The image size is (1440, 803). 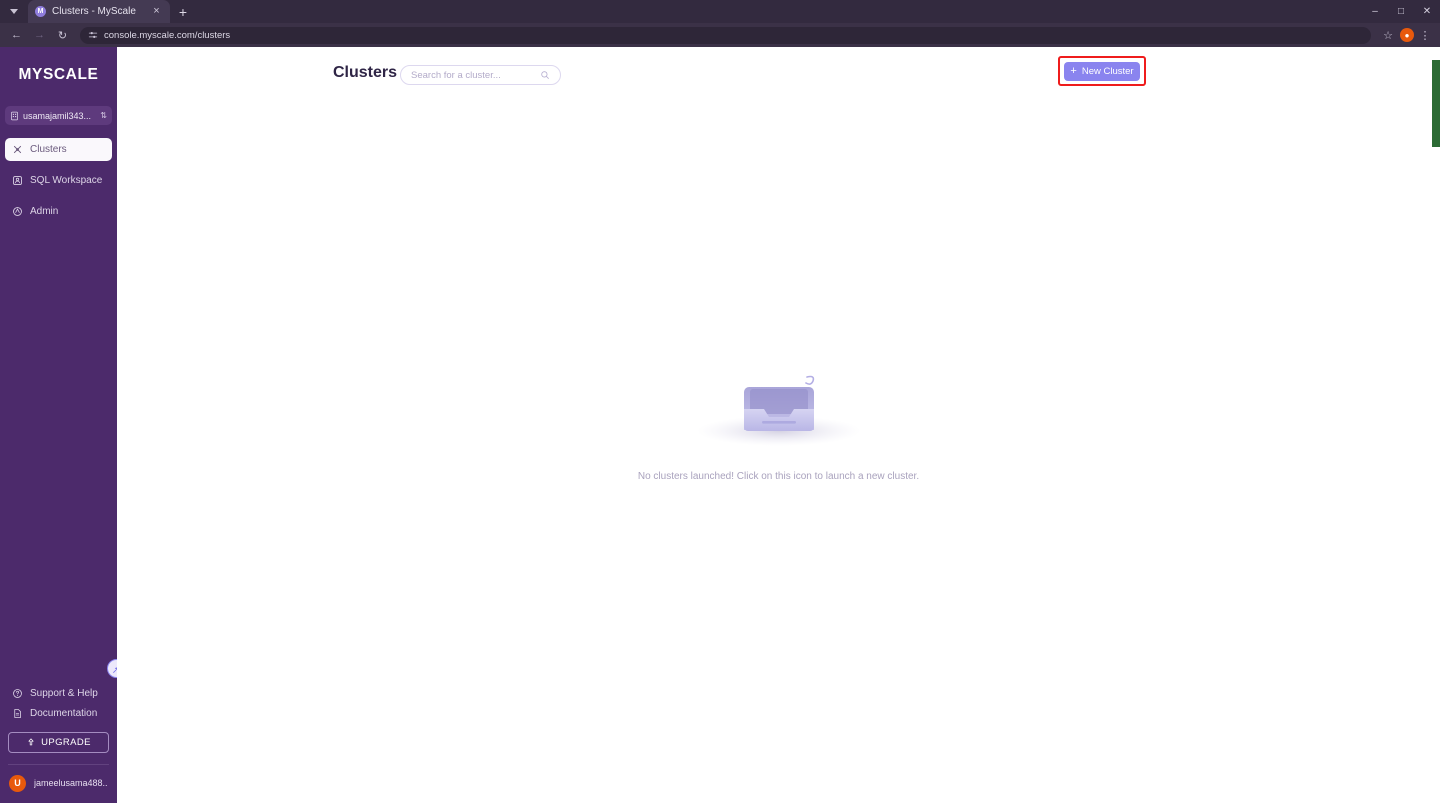 What do you see at coordinates (779, 406) in the screenshot?
I see `empty-tray-icon` at bounding box center [779, 406].